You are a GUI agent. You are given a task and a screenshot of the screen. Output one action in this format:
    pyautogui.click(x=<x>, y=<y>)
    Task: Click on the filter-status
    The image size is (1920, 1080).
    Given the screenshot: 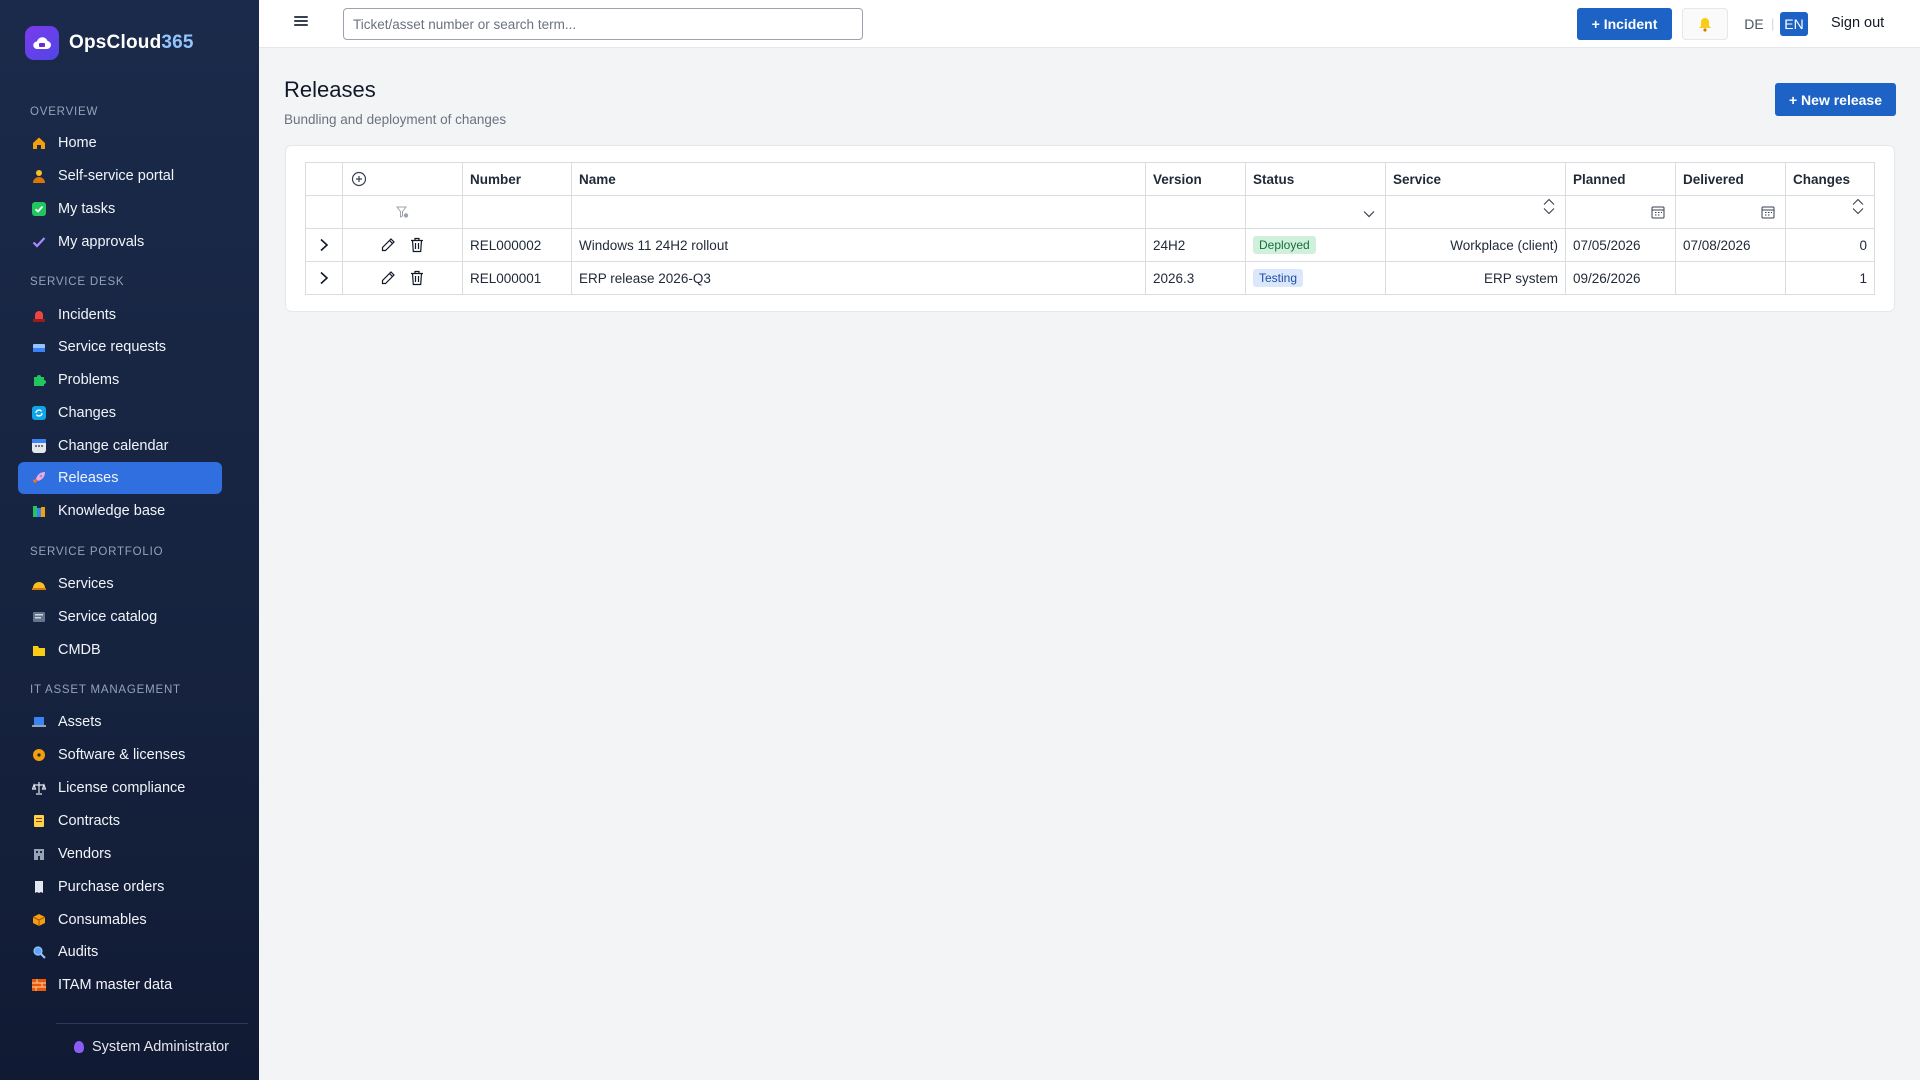 What is the action you would take?
    pyautogui.click(x=1315, y=212)
    